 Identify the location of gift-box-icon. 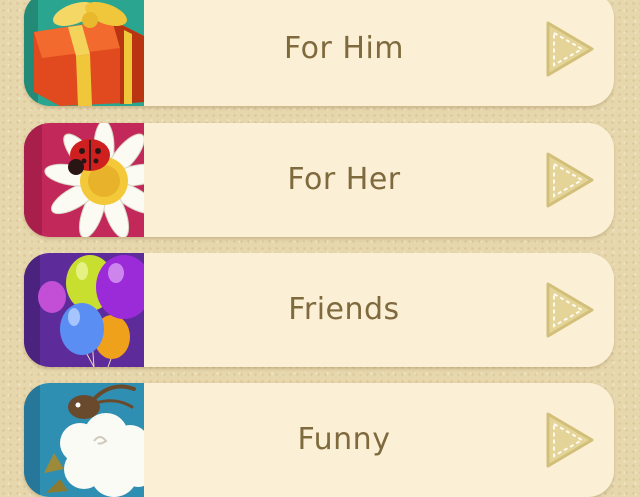
(84, 53).